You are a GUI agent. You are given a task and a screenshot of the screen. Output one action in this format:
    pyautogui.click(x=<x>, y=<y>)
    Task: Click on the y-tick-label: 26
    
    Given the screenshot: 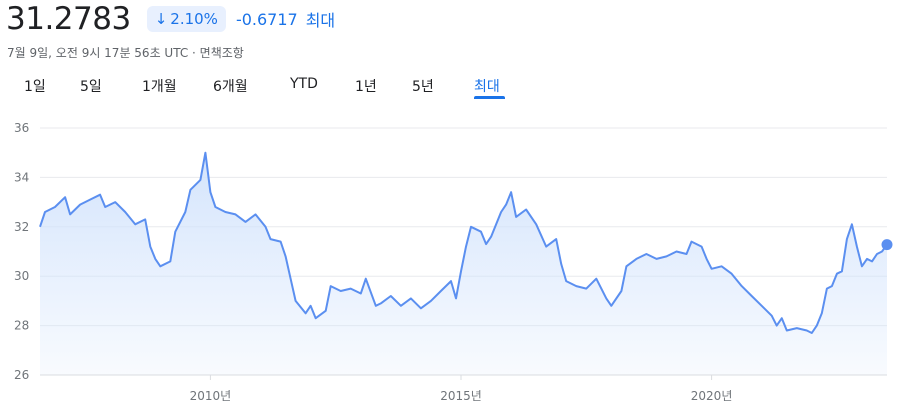 What is the action you would take?
    pyautogui.click(x=21, y=375)
    